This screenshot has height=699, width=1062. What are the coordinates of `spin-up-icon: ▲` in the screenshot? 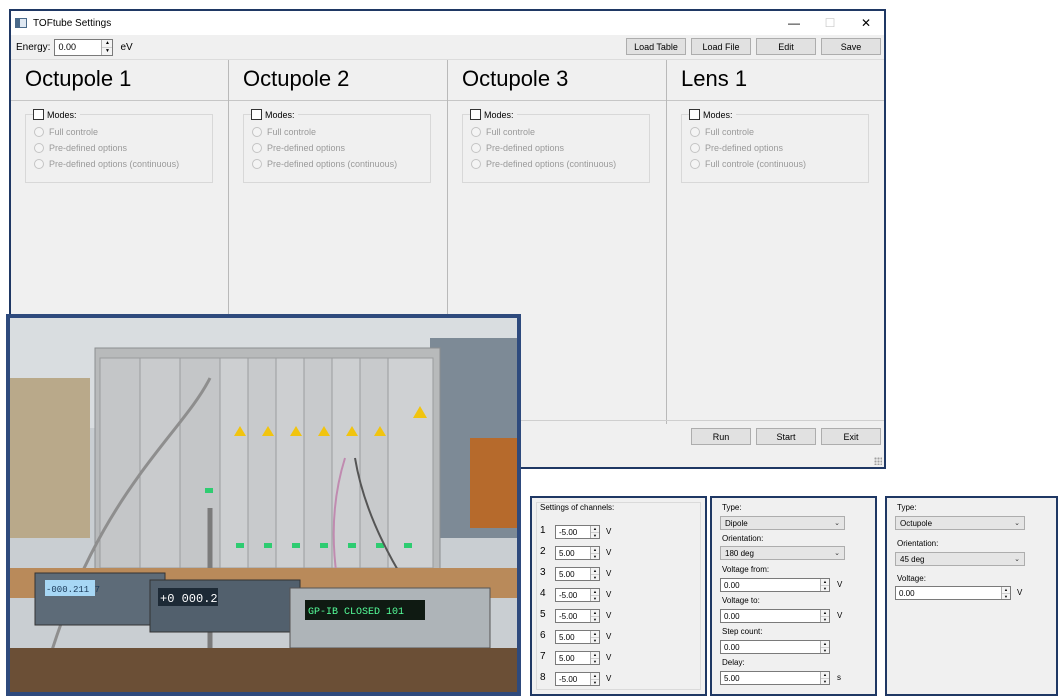 It's located at (107, 43).